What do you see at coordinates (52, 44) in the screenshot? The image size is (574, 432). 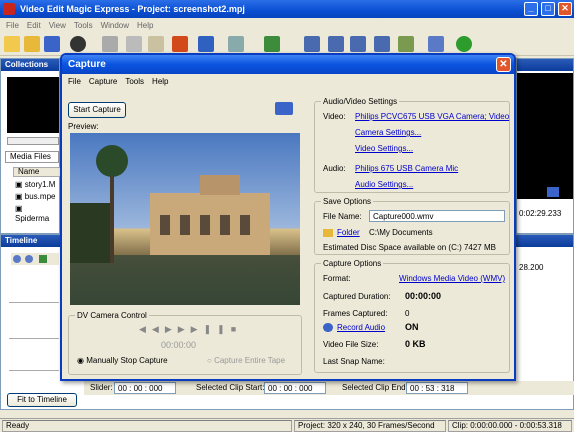 I see `save-icon` at bounding box center [52, 44].